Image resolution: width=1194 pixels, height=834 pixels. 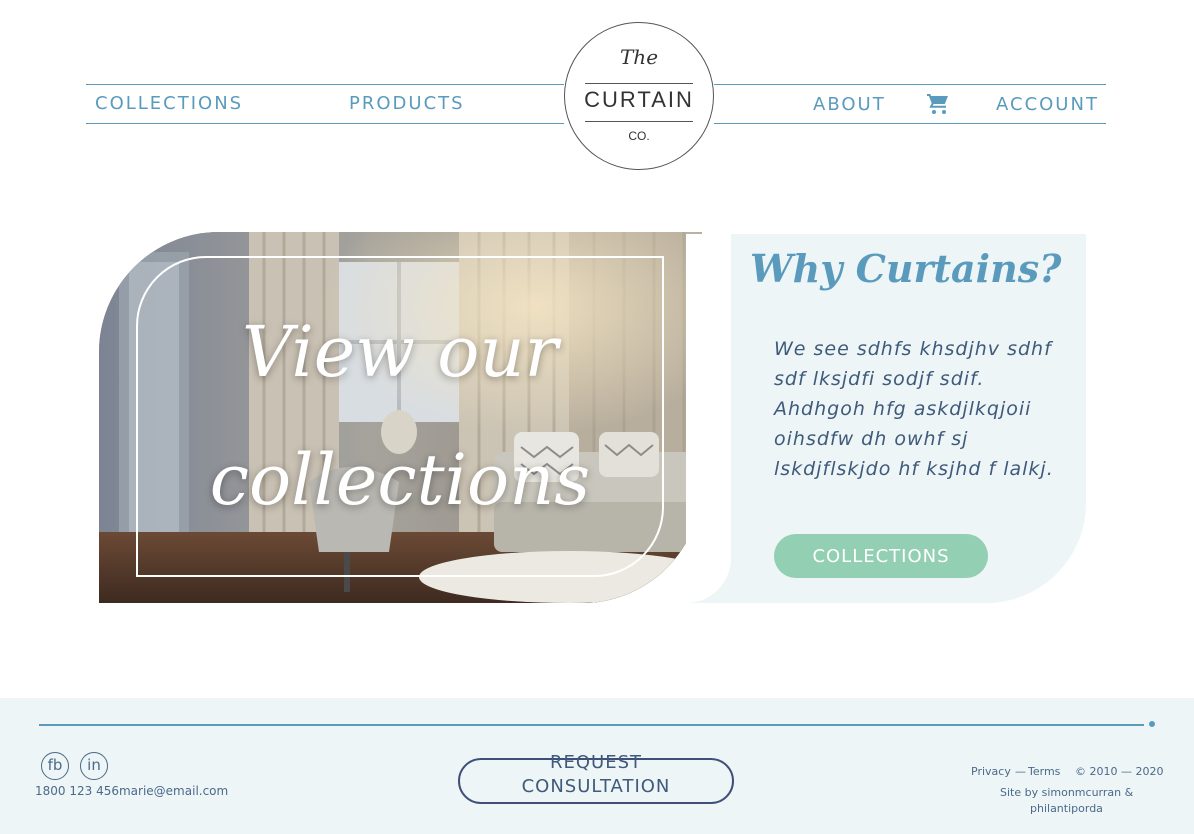 I want to click on nav-products-link: PRODUCTS, so click(x=407, y=104).